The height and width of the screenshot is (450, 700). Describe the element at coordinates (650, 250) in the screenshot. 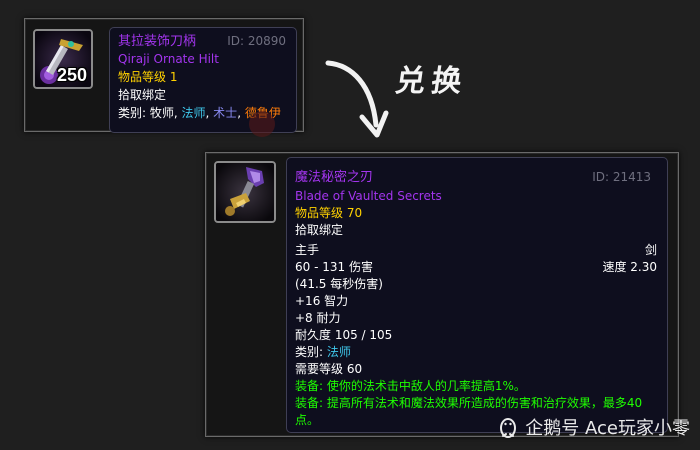

I see `weapon-type: 剑` at that location.